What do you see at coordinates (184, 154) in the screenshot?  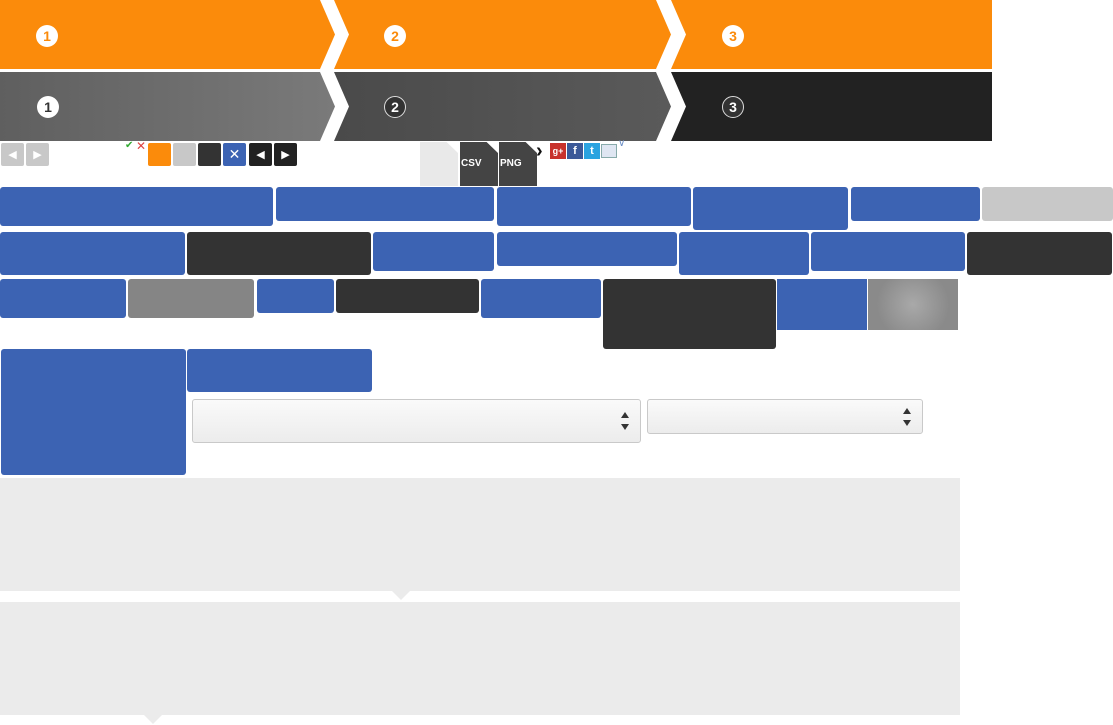 I see `swatch-lightgrey` at bounding box center [184, 154].